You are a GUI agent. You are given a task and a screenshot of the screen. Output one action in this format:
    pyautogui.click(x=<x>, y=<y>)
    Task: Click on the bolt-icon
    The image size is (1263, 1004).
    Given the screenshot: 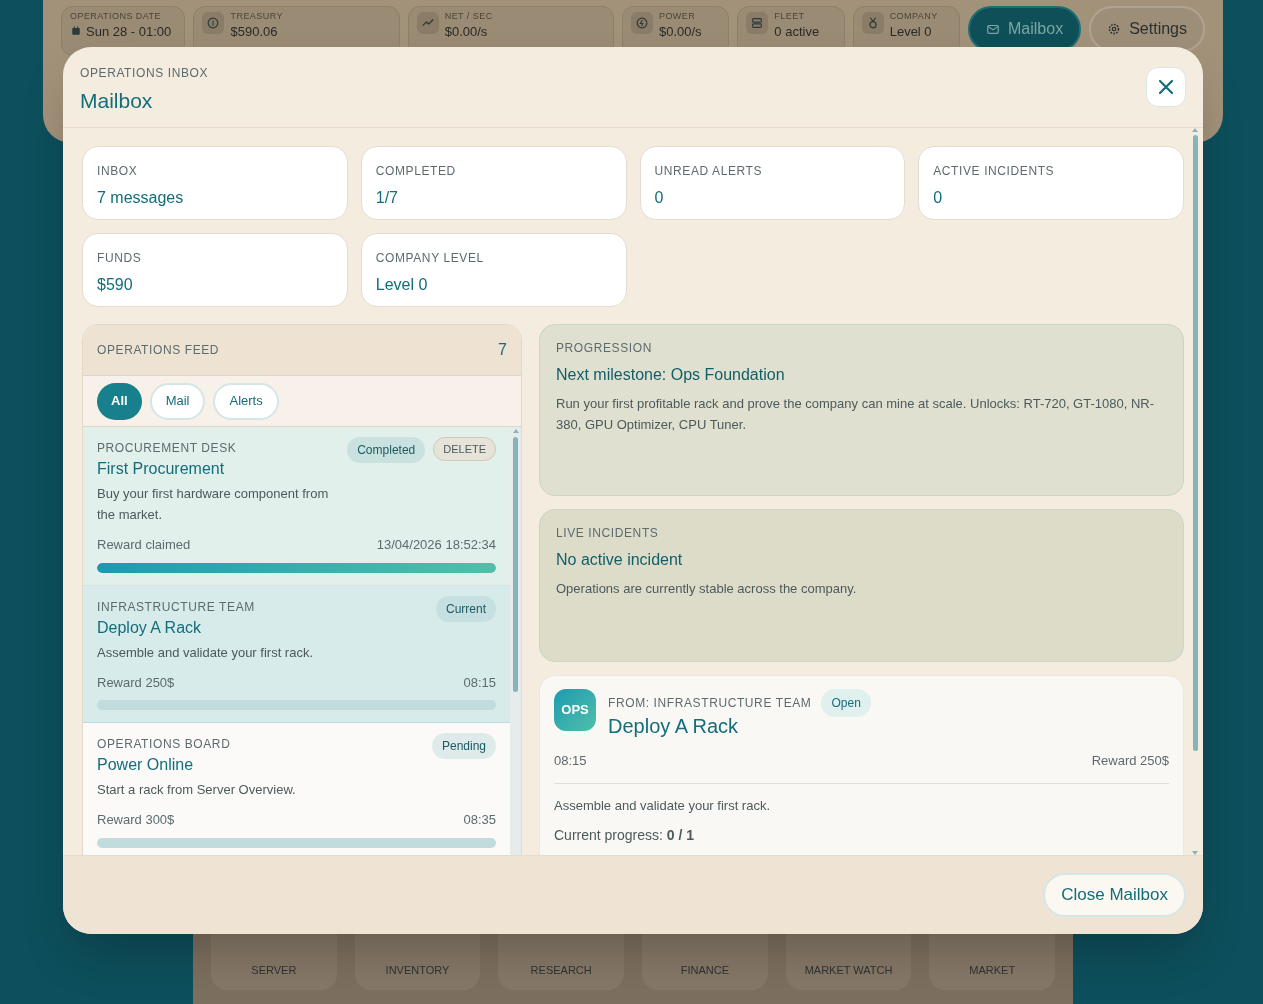 What is the action you would take?
    pyautogui.click(x=641, y=23)
    